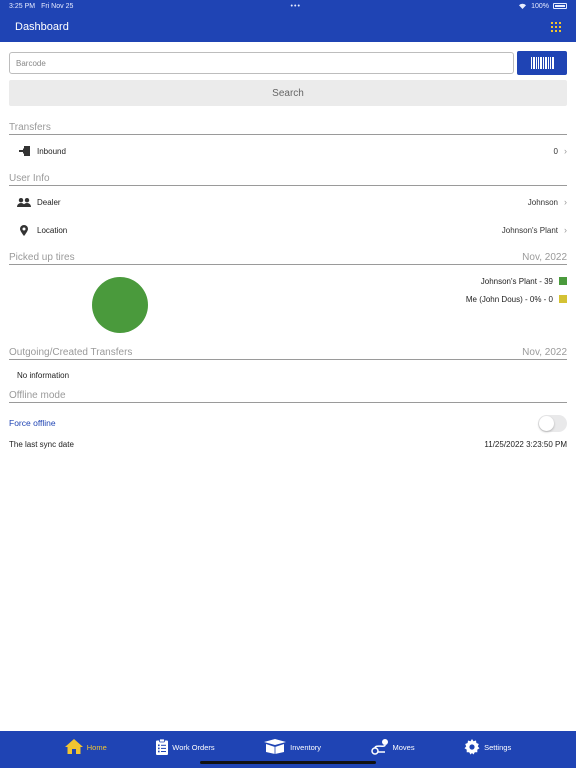  What do you see at coordinates (288, 6) in the screenshot?
I see `status-bar: 3:25 PM Fri Nov 25 ••• 100%` at bounding box center [288, 6].